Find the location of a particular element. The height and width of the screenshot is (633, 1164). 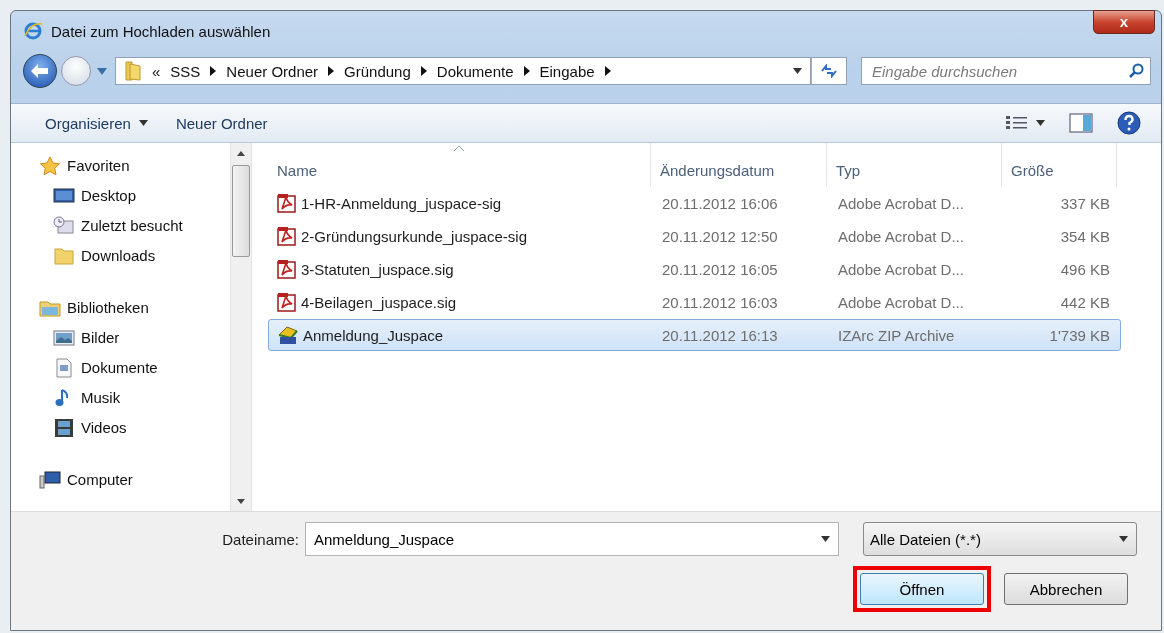

help-icon is located at coordinates (1129, 123).